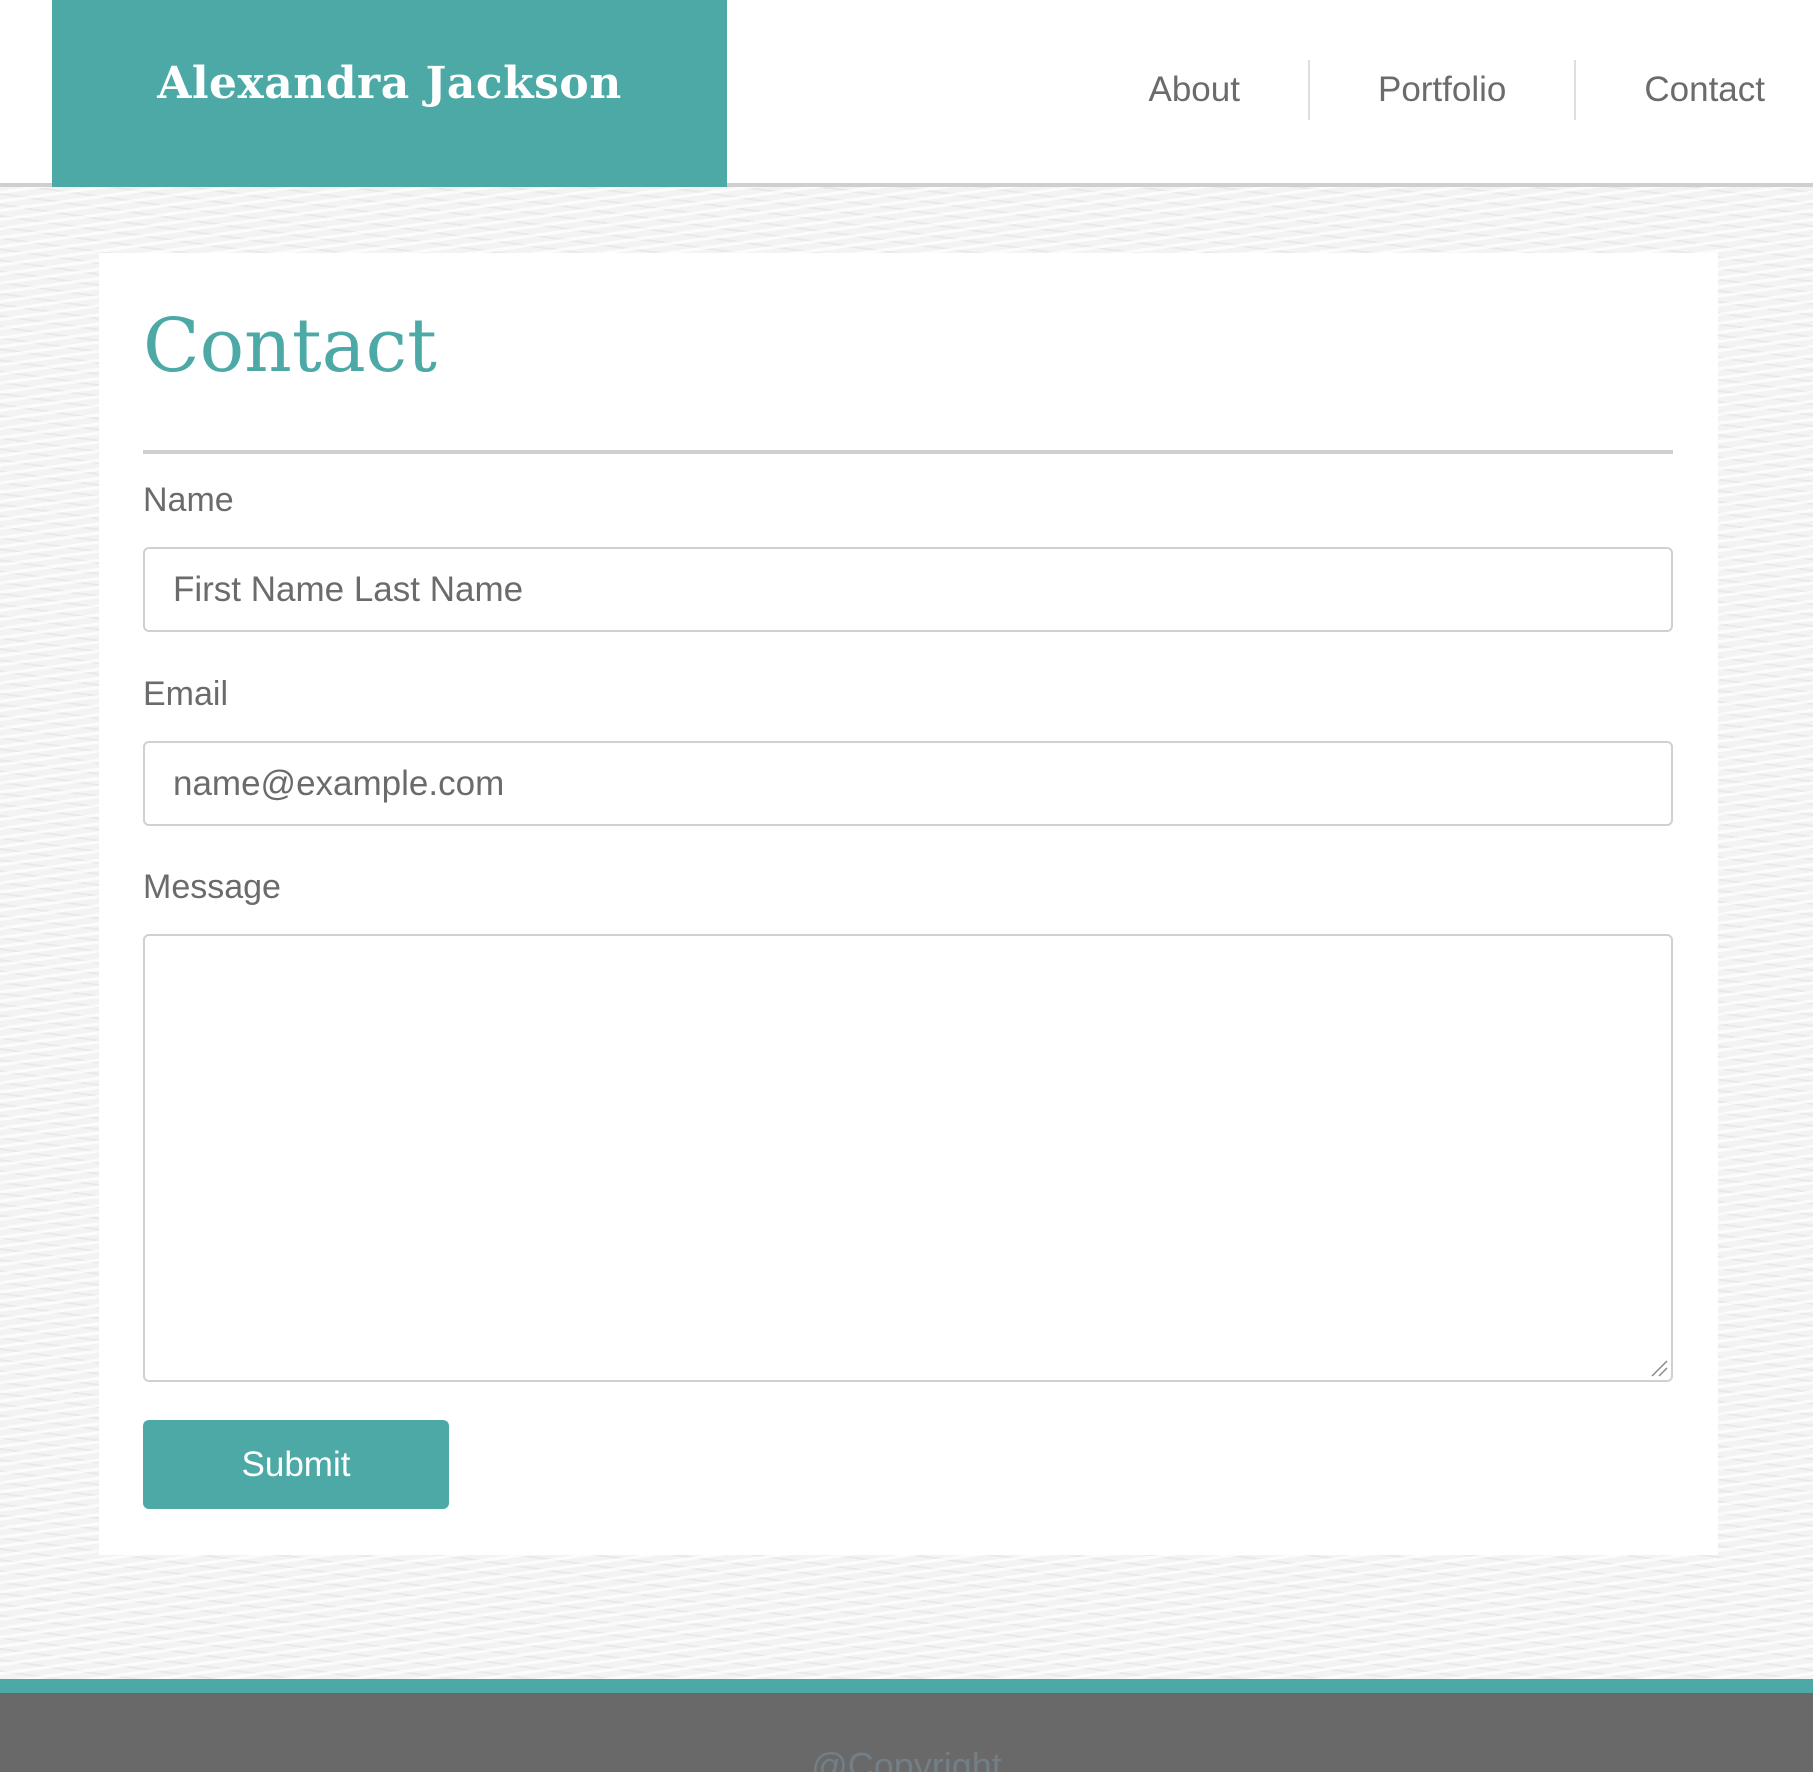  What do you see at coordinates (906, 1725) in the screenshot?
I see `site-footer: @Copyright` at bounding box center [906, 1725].